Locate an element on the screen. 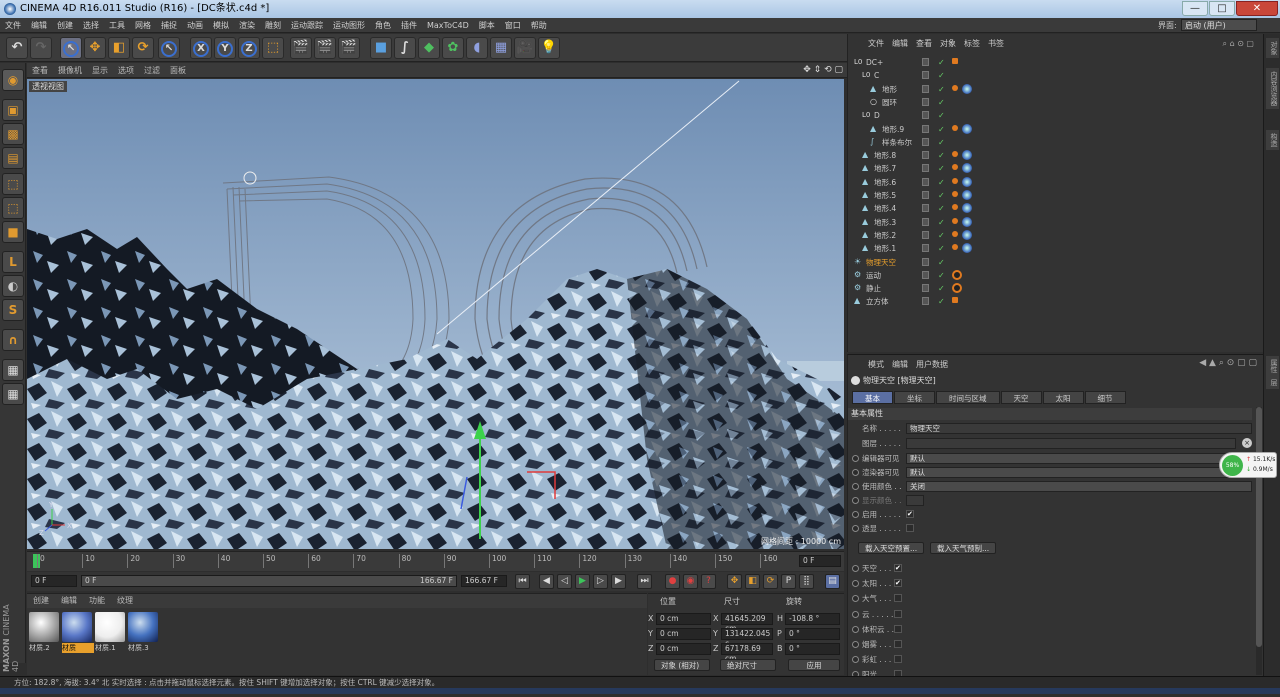 This screenshot has height=697, width=1280. object-row: ▲ 地形.4 ✓ is located at coordinates (1056, 208).